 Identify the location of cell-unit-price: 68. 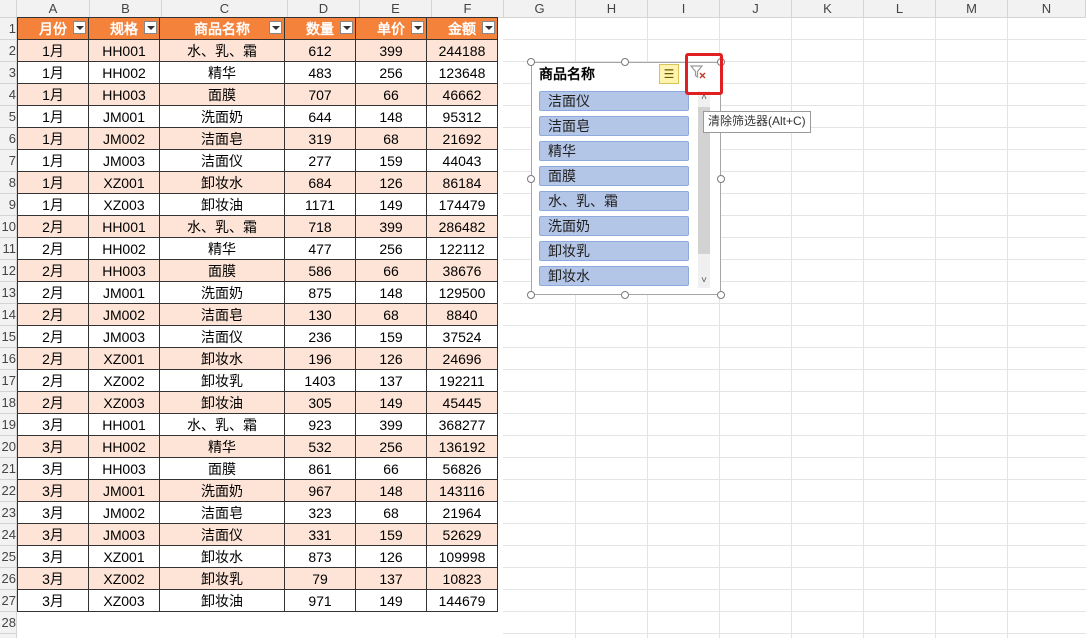
(391, 314).